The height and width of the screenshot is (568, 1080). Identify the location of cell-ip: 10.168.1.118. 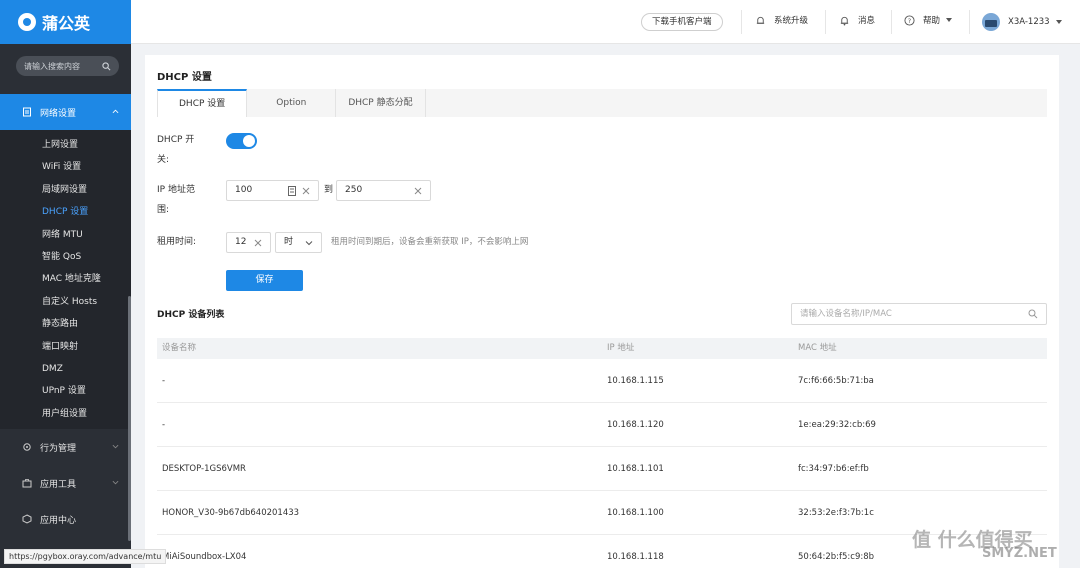
(635, 557).